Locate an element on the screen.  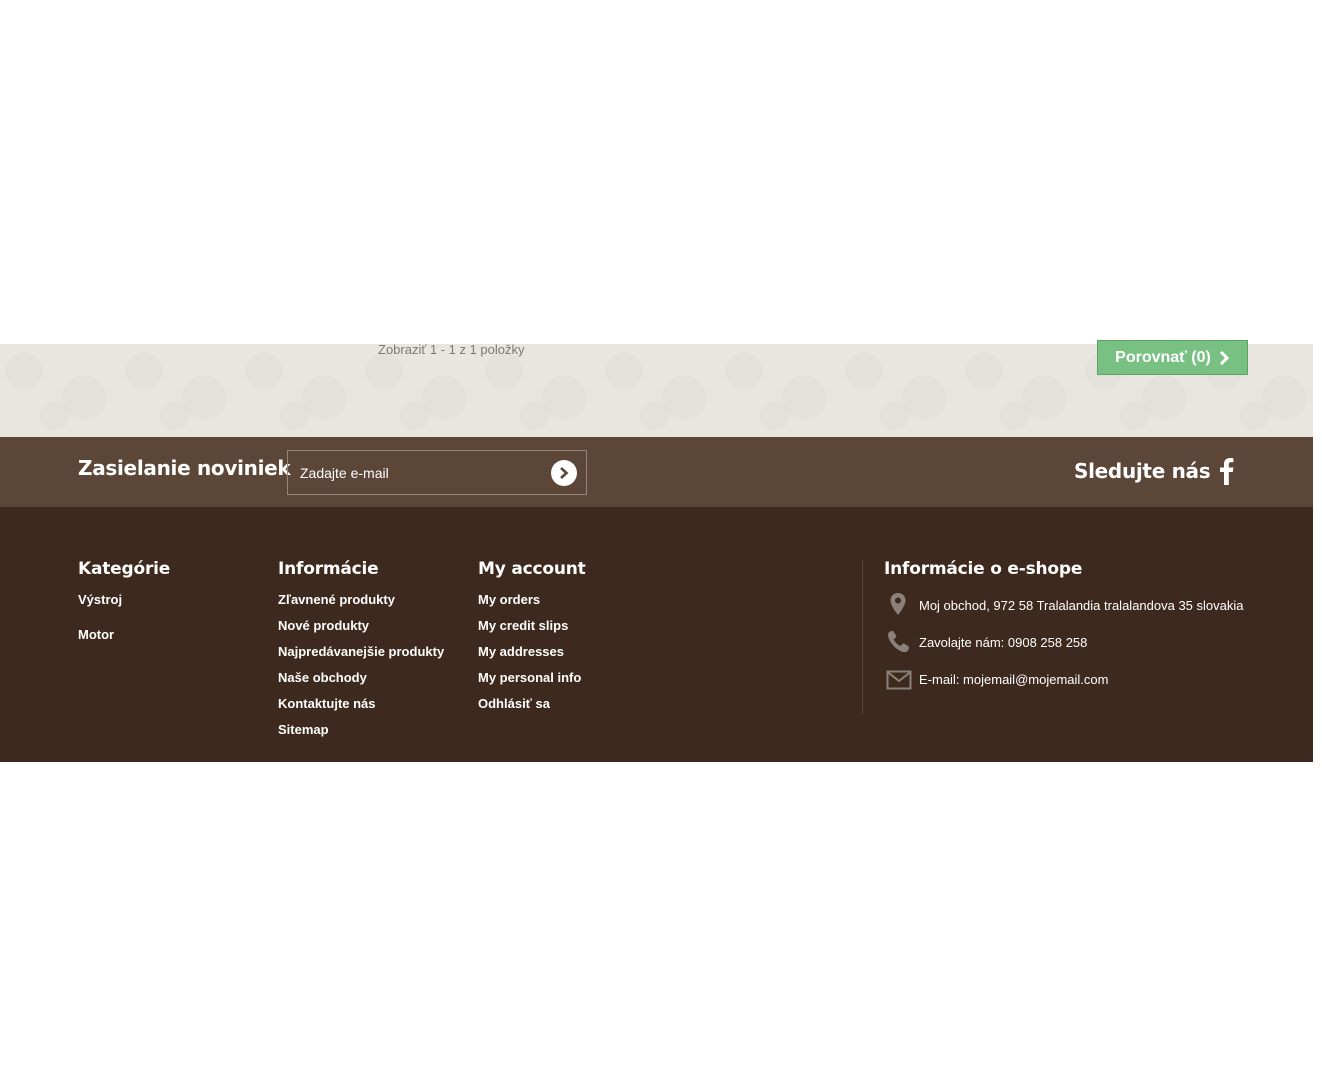
account-link-logout: Odhlásiť sa is located at coordinates (514, 703).